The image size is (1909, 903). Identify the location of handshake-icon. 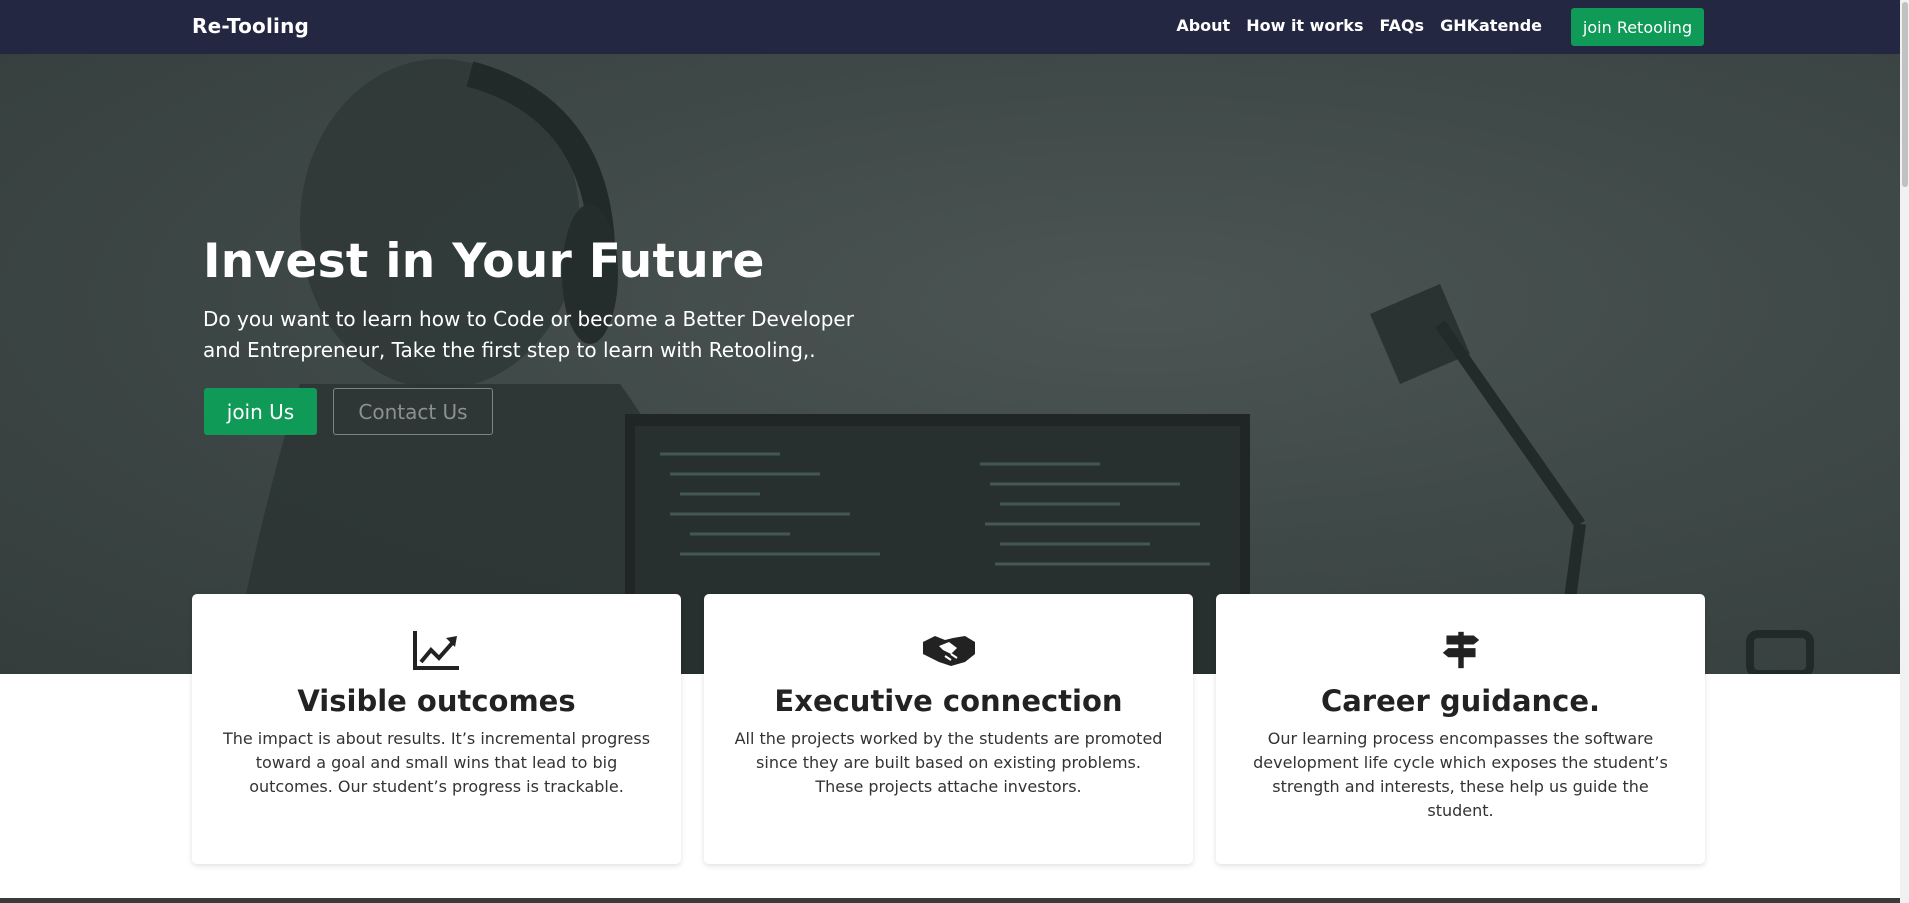
(948, 651).